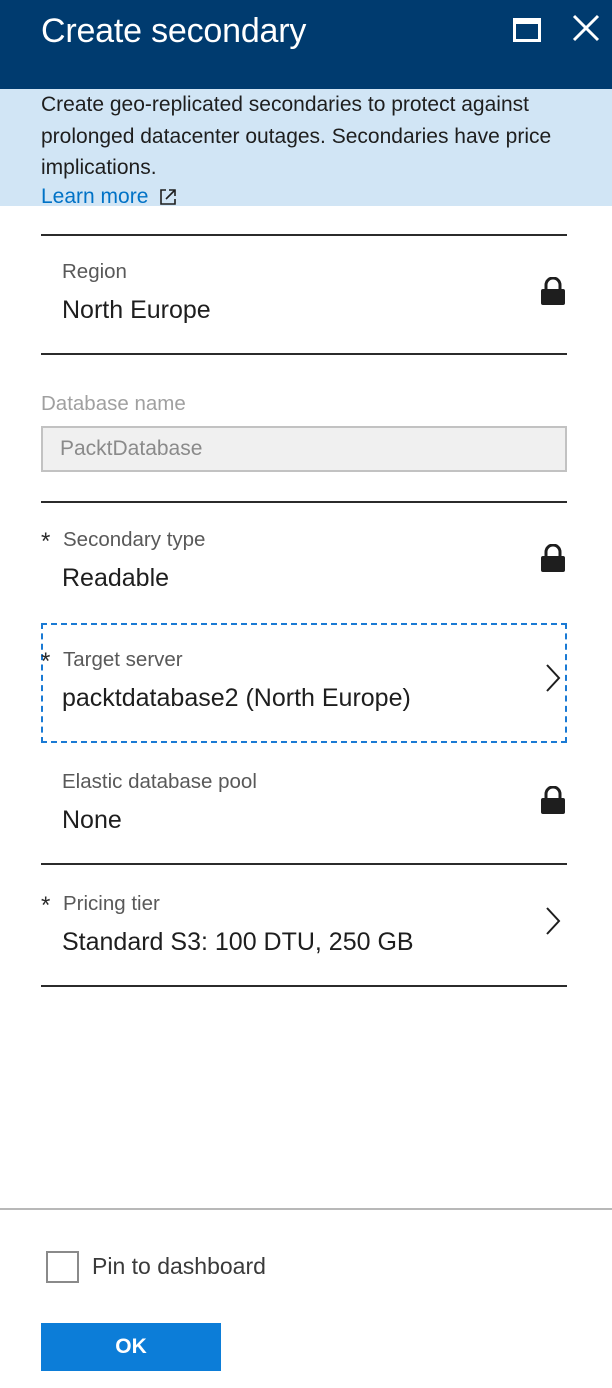 The image size is (612, 1388). I want to click on target-server-value: packtdatabase2 (North Europe), so click(236, 698).